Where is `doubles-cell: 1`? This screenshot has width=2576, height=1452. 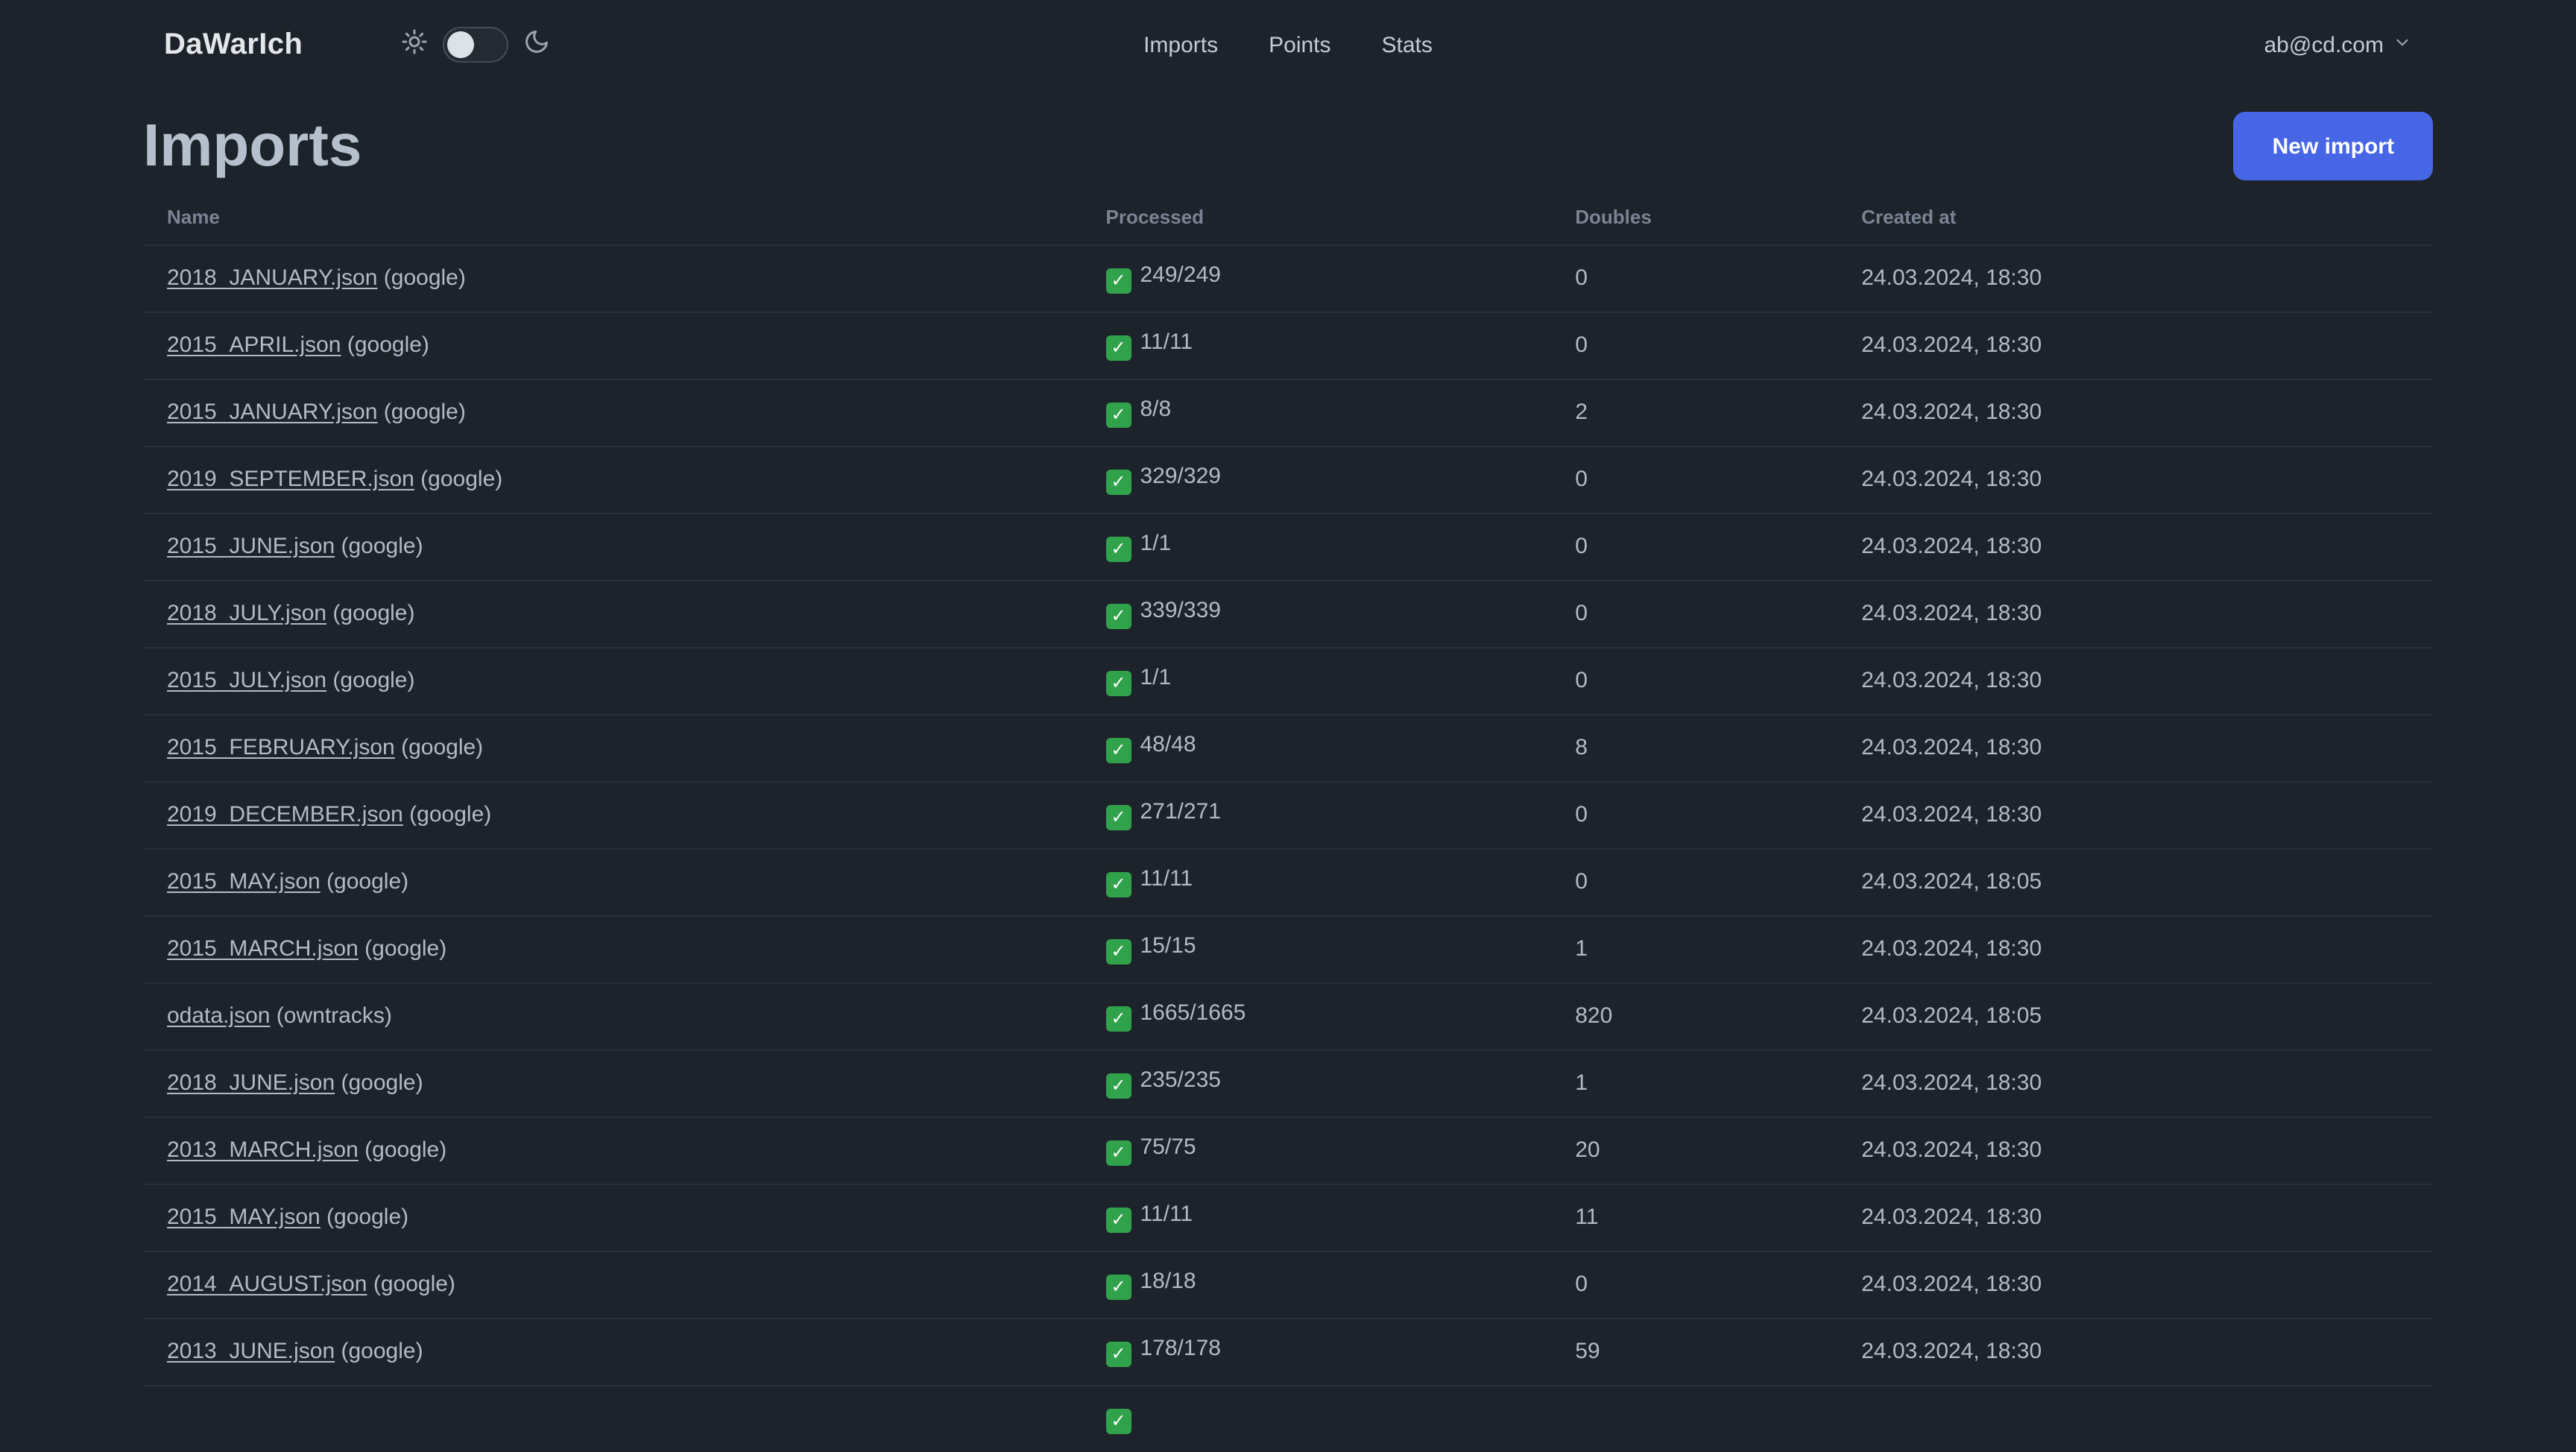
doubles-cell: 1 is located at coordinates (1694, 1083).